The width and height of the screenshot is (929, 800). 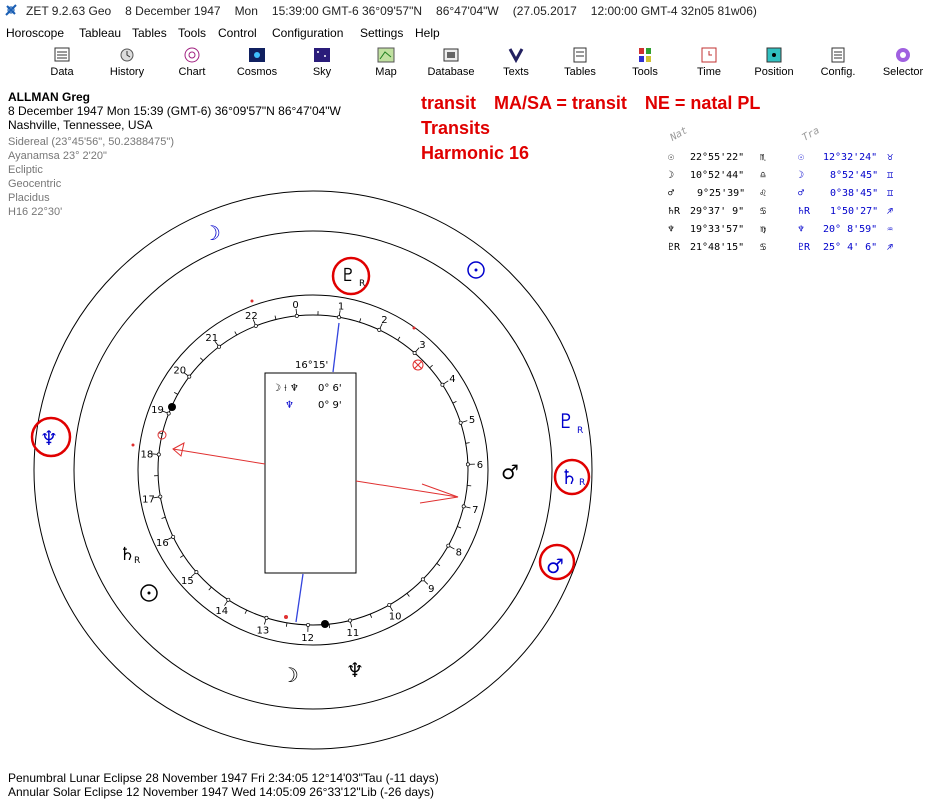 What do you see at coordinates (322, 63) in the screenshot?
I see `toolbar-sky-button: Sky` at bounding box center [322, 63].